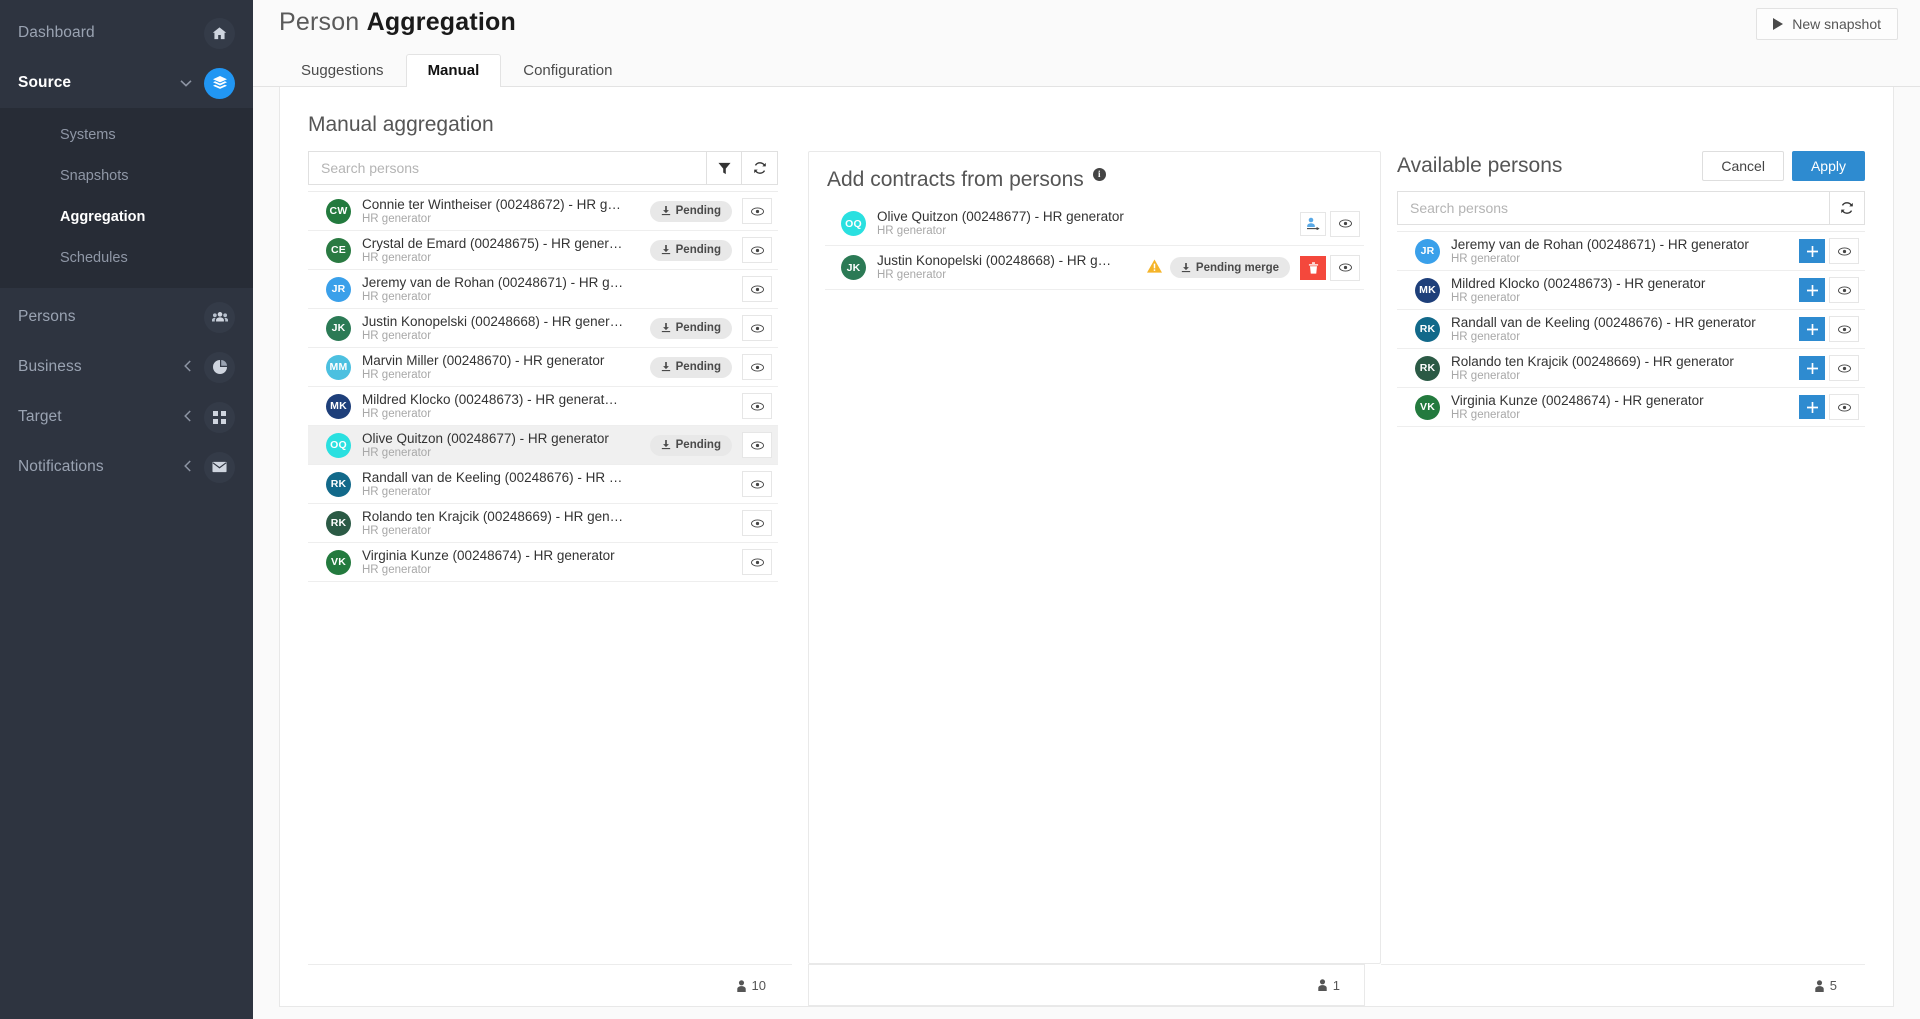  I want to click on sidebar-item-aggregation: Aggregation, so click(126, 216).